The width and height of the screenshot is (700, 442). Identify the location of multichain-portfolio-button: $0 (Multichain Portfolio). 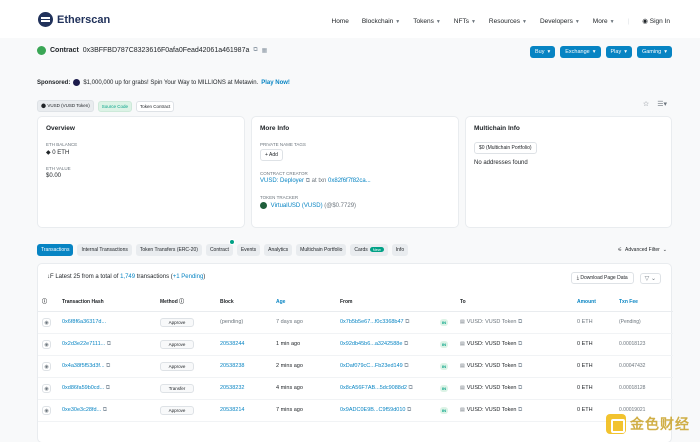
(505, 148).